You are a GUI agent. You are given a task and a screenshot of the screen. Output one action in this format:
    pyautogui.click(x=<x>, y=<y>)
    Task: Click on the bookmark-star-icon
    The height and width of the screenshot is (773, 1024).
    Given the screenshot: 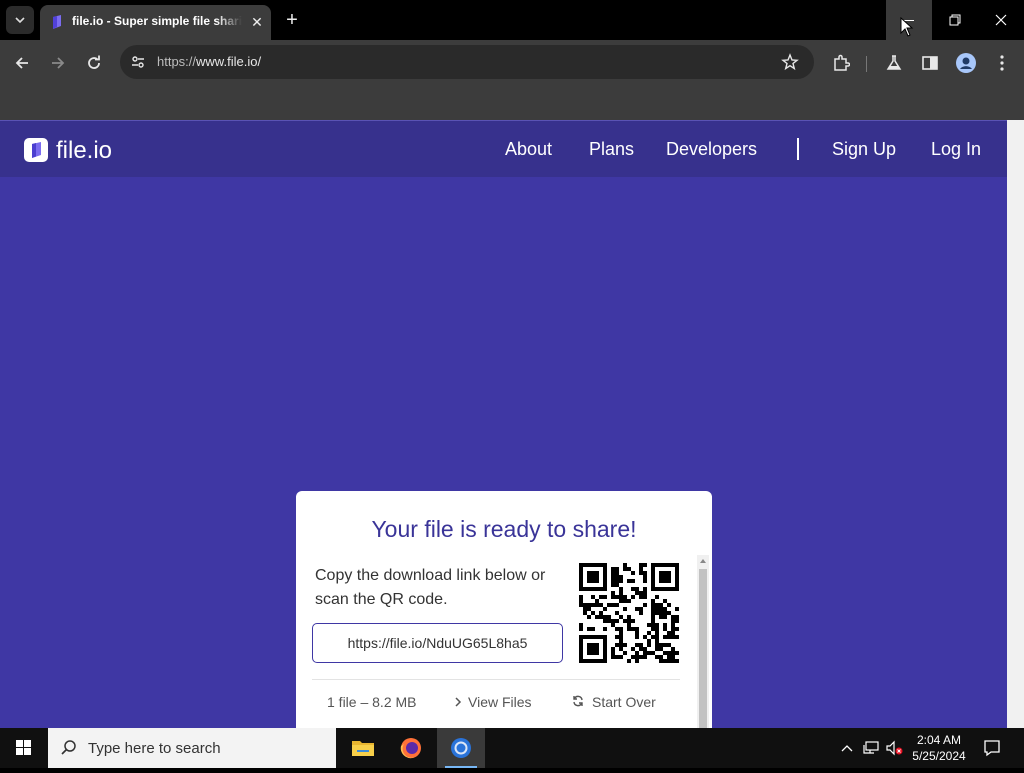 What is the action you would take?
    pyautogui.click(x=790, y=62)
    